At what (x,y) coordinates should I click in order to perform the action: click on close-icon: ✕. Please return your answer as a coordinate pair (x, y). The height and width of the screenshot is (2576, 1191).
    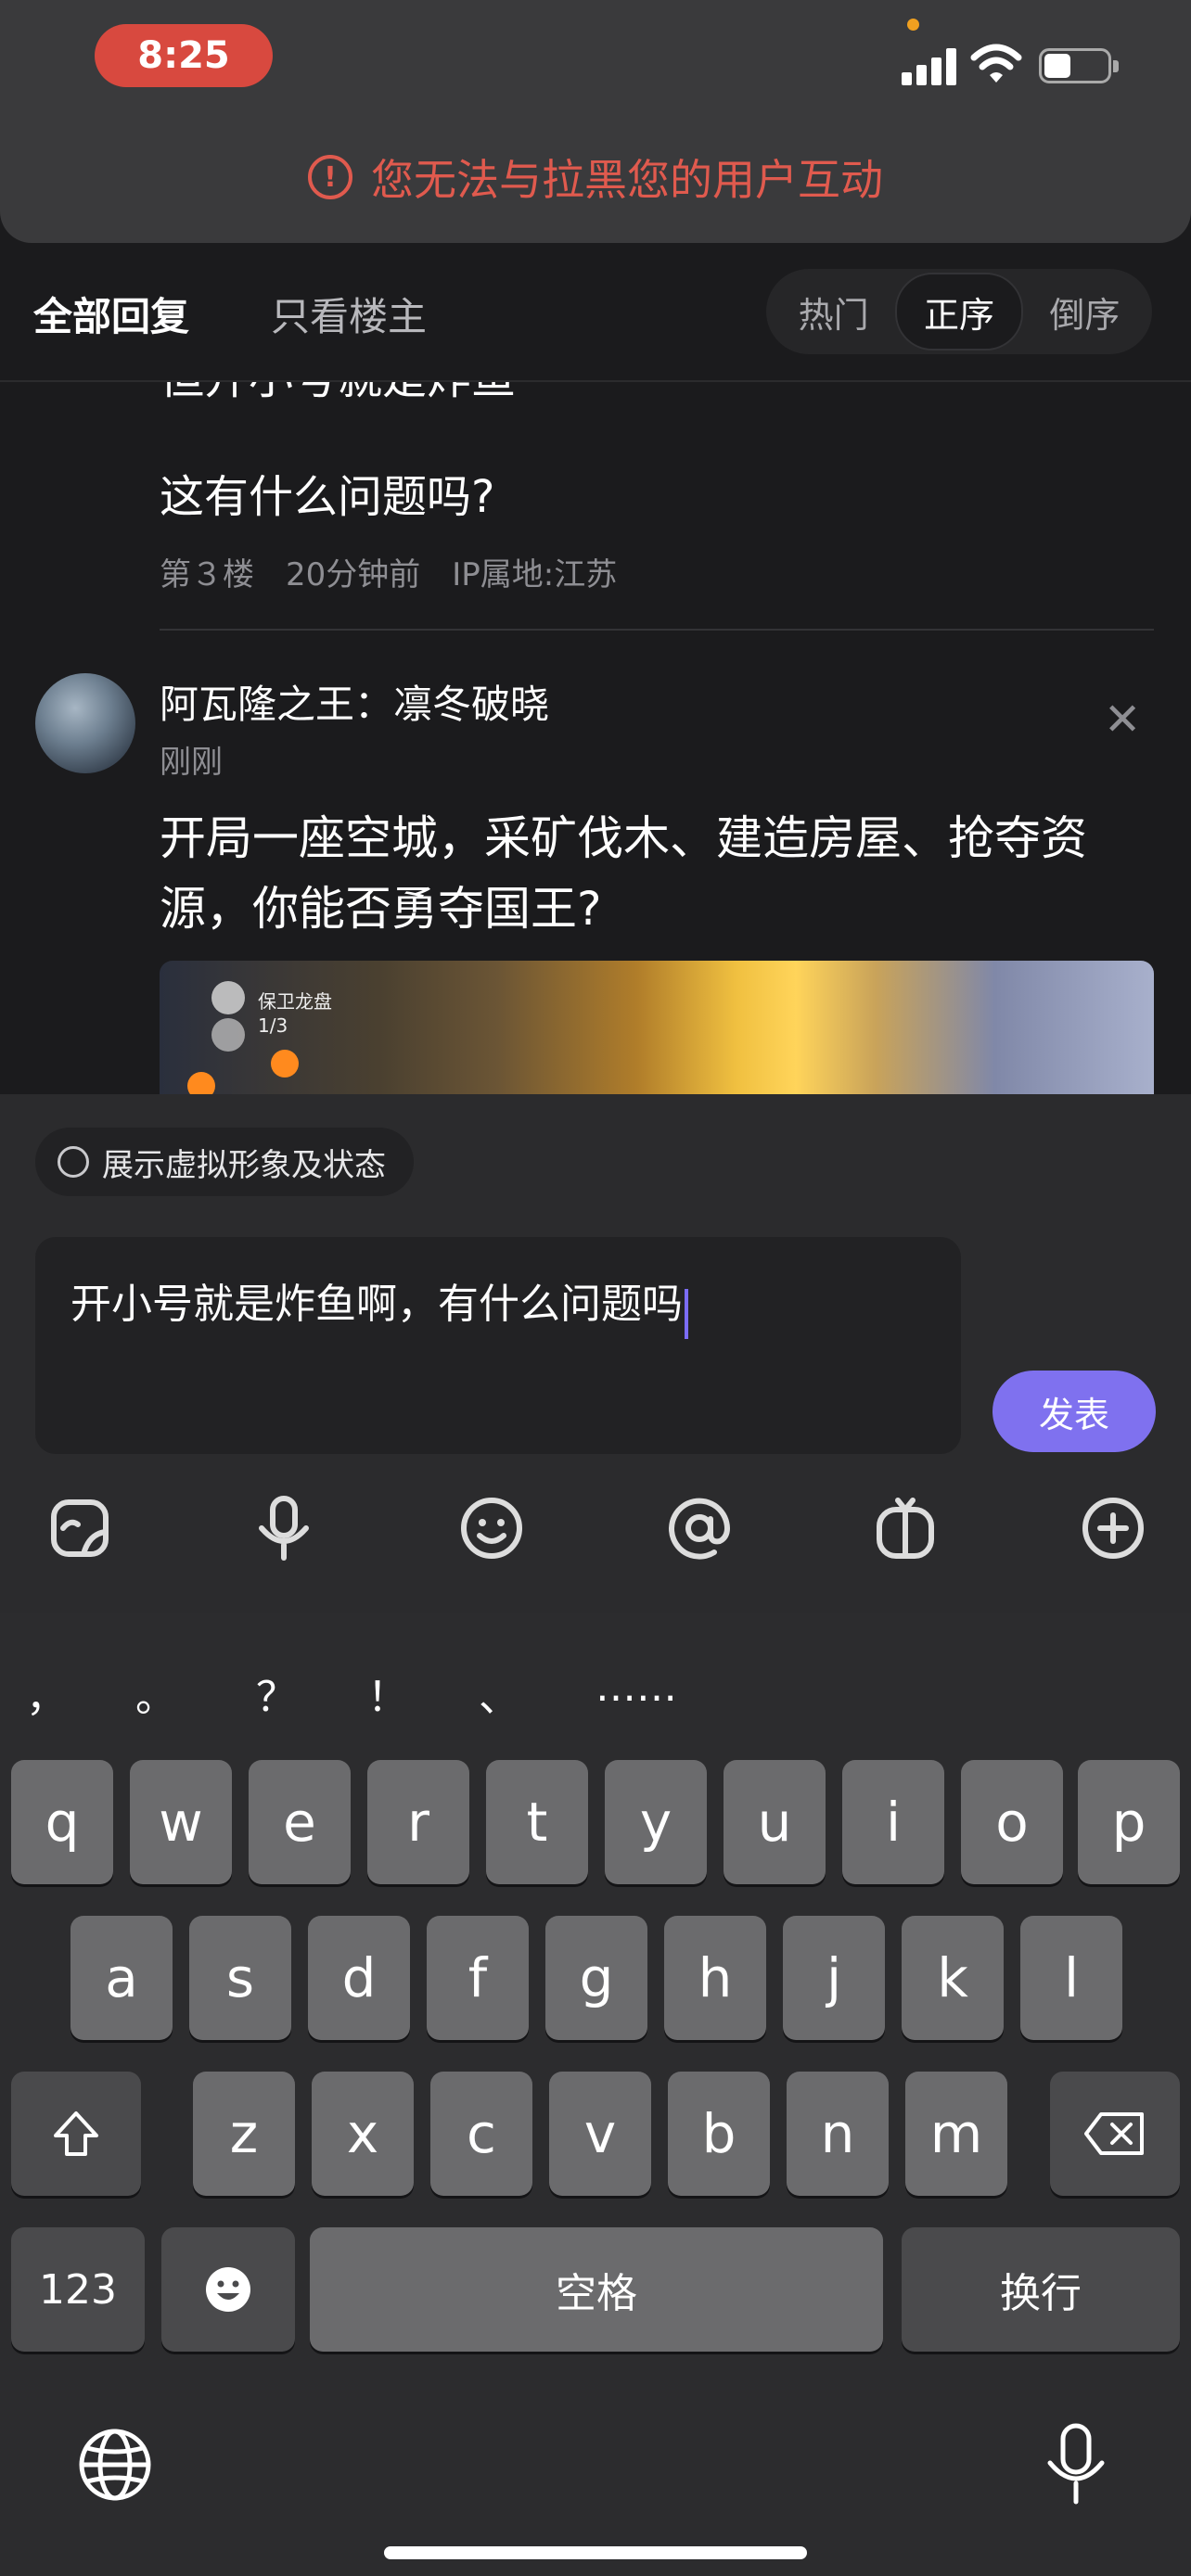
    Looking at the image, I should click on (1122, 720).